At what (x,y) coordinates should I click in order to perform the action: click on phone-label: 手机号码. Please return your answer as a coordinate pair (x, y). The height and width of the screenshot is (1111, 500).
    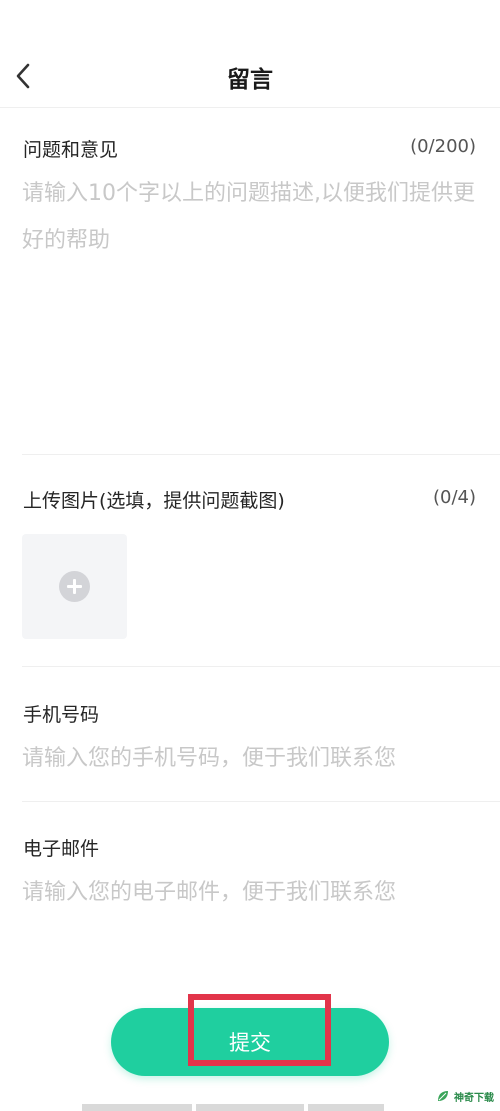
    Looking at the image, I should click on (61, 715).